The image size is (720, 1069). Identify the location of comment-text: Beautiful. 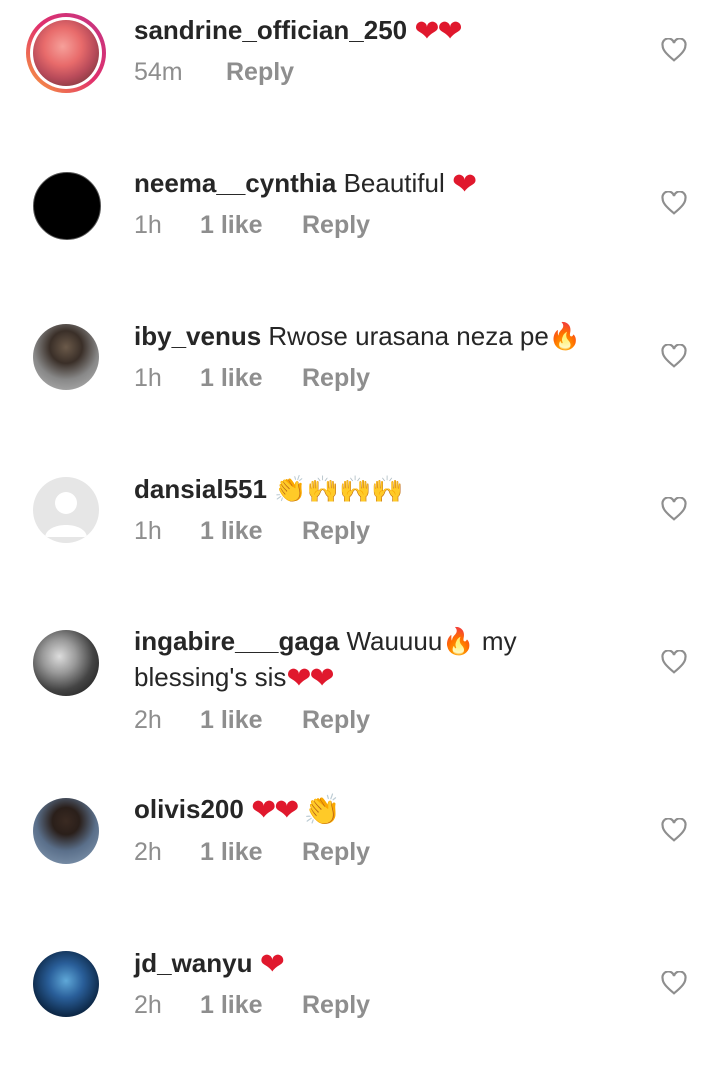
(394, 183).